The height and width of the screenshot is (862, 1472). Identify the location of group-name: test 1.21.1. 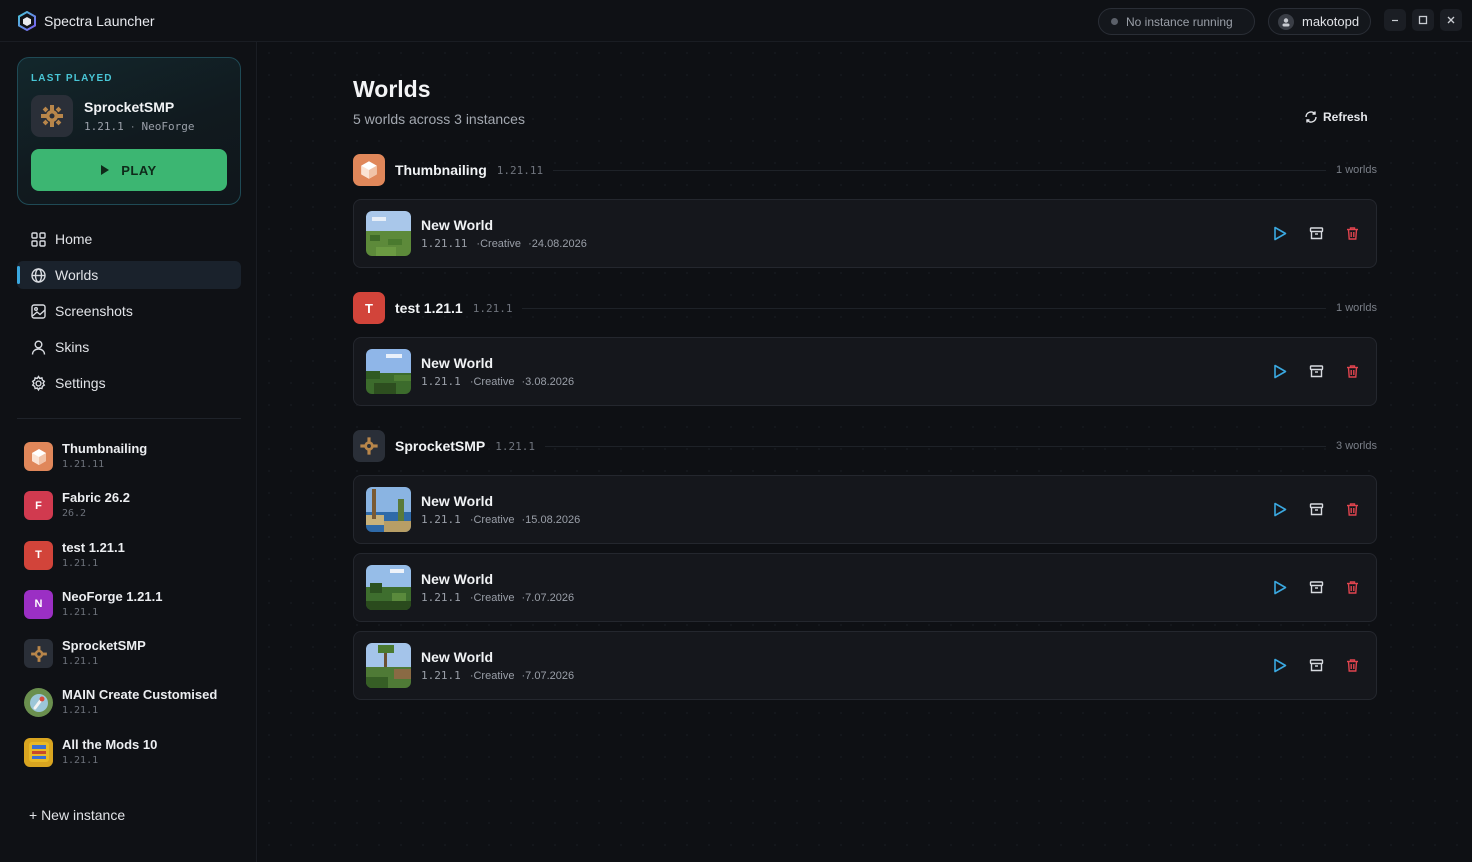
(429, 308).